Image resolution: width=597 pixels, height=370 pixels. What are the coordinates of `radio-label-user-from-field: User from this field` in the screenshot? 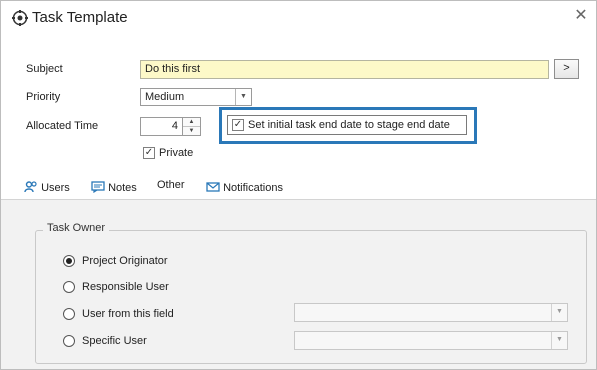 It's located at (128, 314).